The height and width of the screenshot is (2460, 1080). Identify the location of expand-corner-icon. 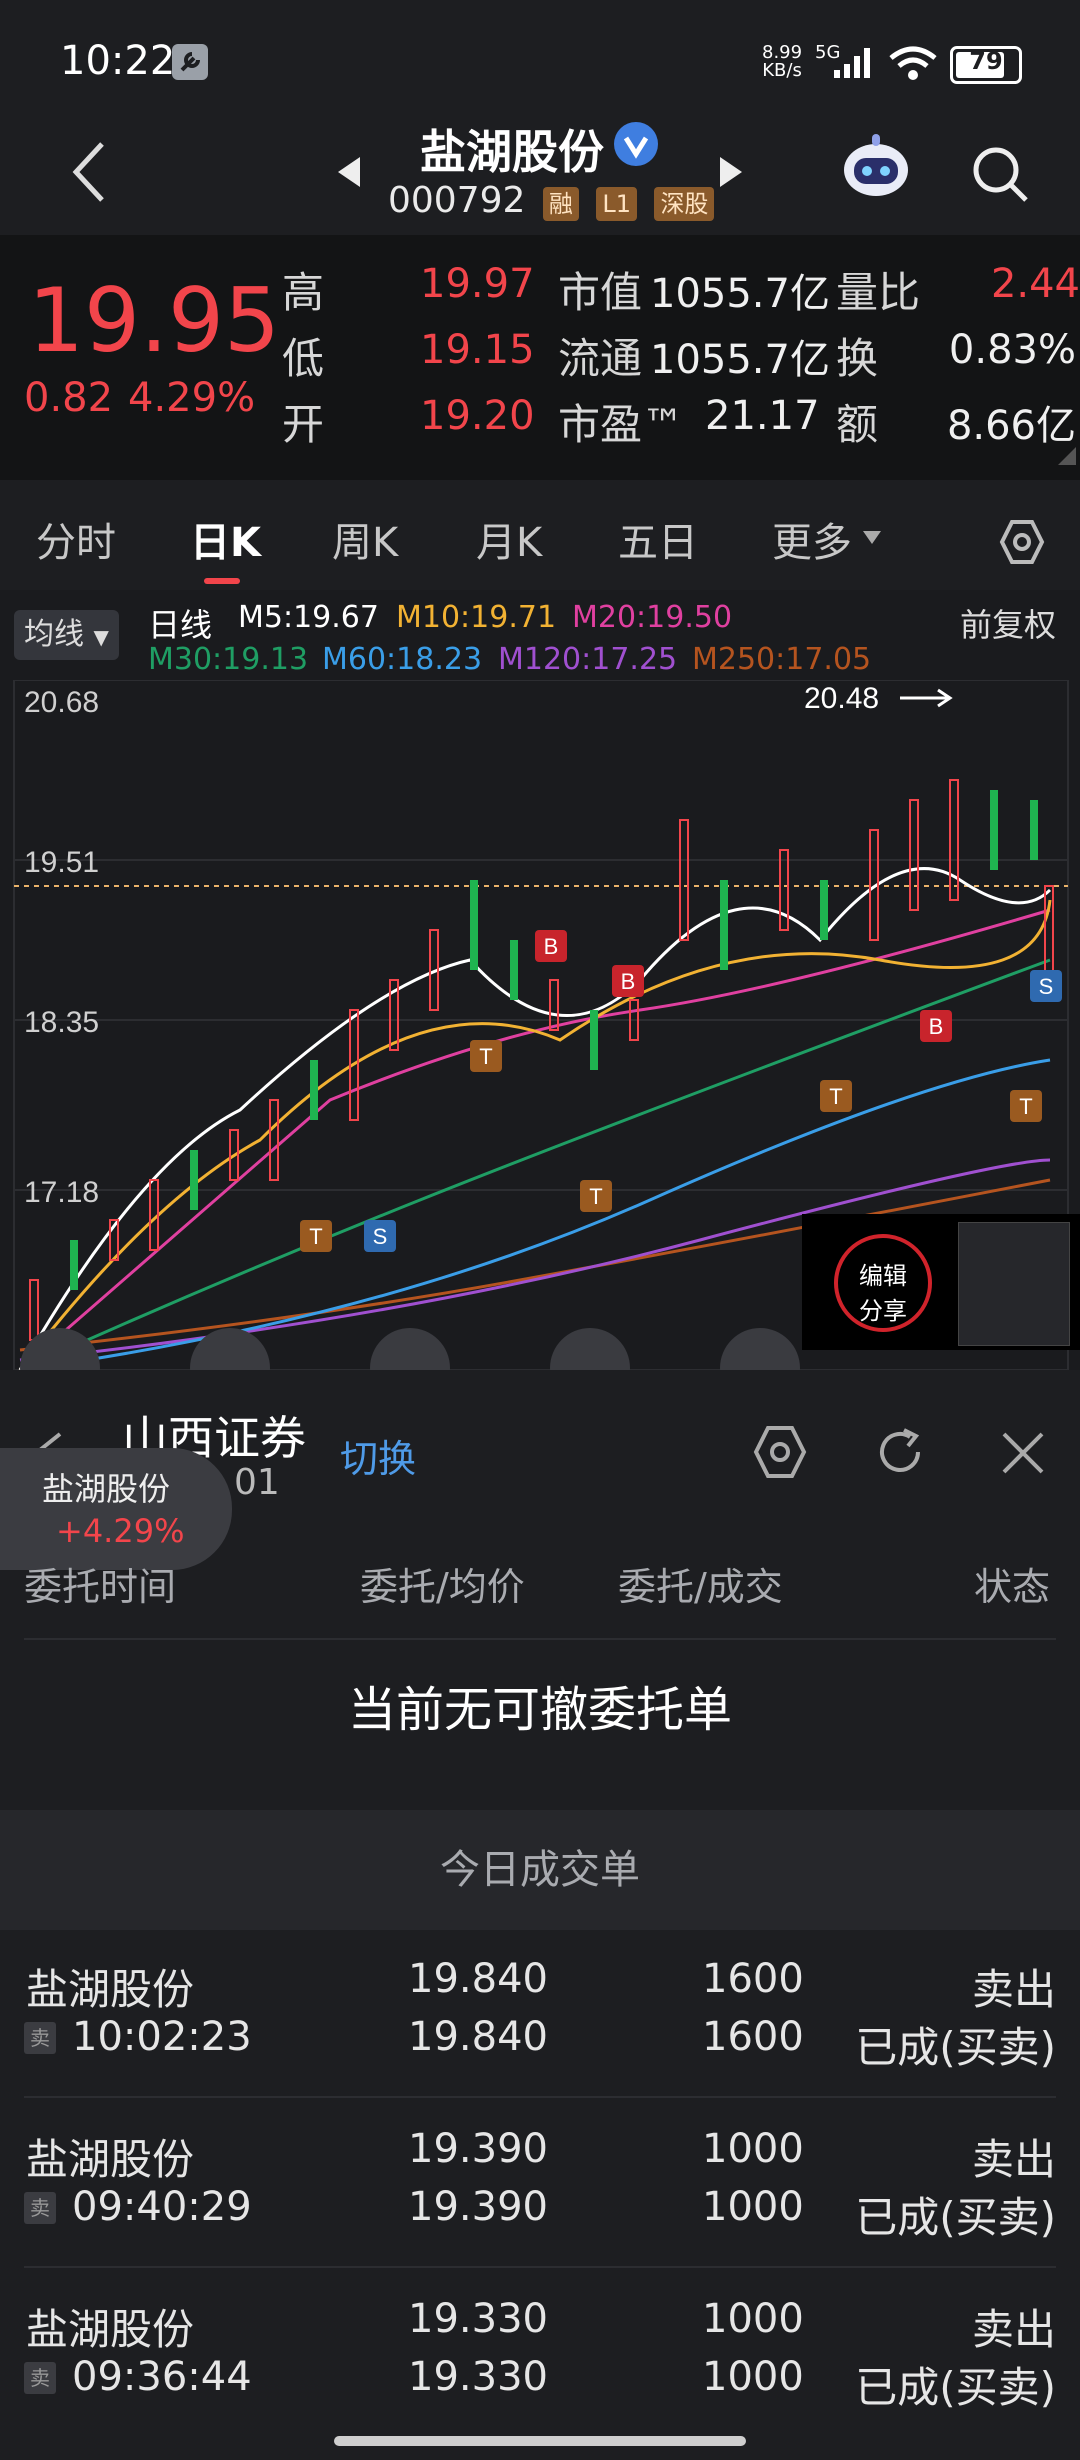
(1067, 456).